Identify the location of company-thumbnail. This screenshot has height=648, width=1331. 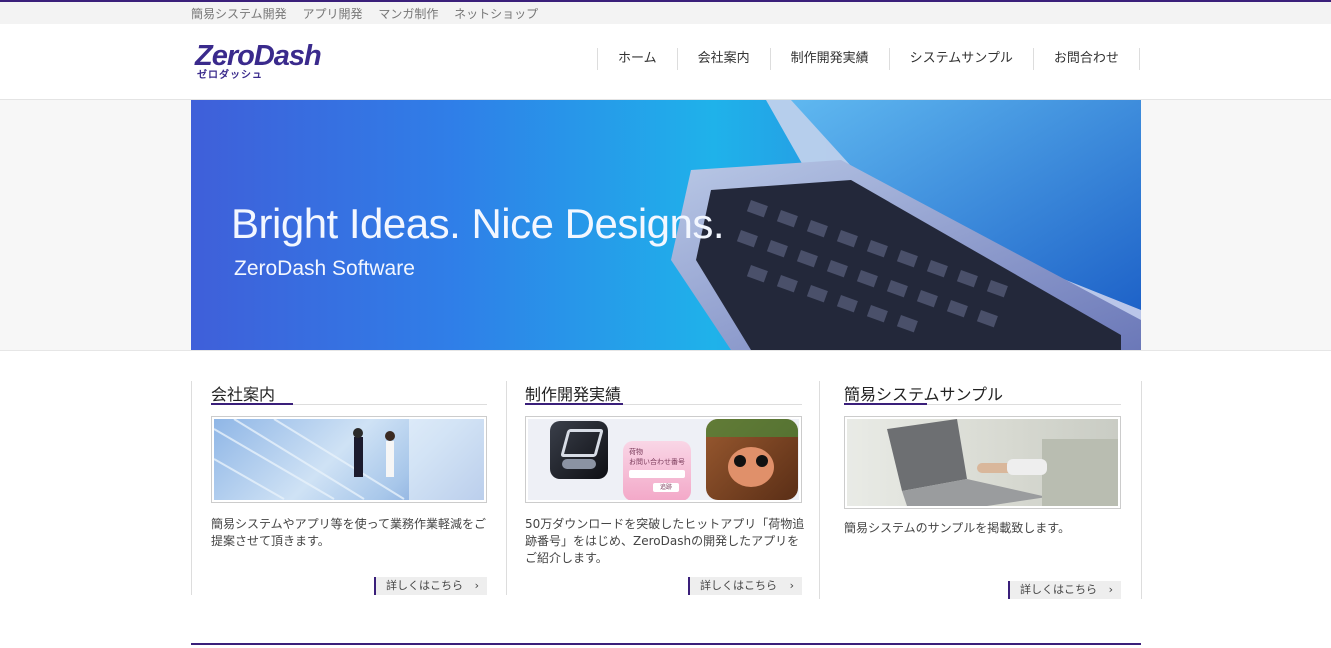
(349, 459).